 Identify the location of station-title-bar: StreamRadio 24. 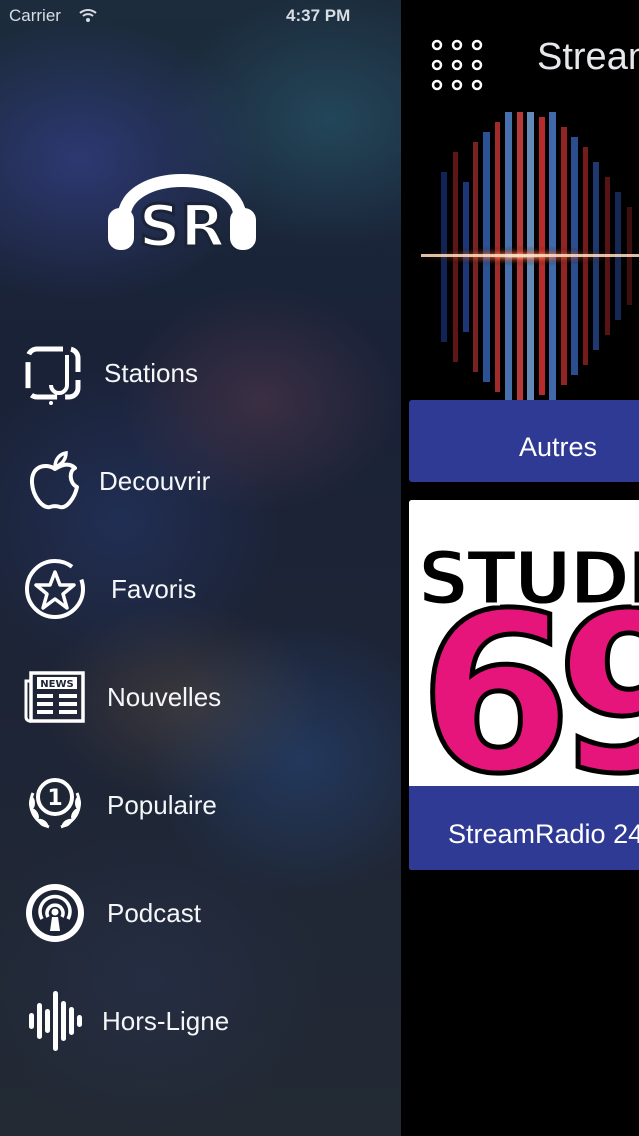
(524, 828).